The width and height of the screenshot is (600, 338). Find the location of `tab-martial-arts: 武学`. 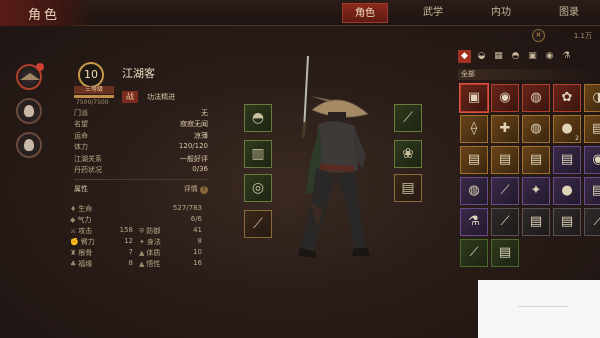

tab-martial-arts: 武学 is located at coordinates (433, 13).